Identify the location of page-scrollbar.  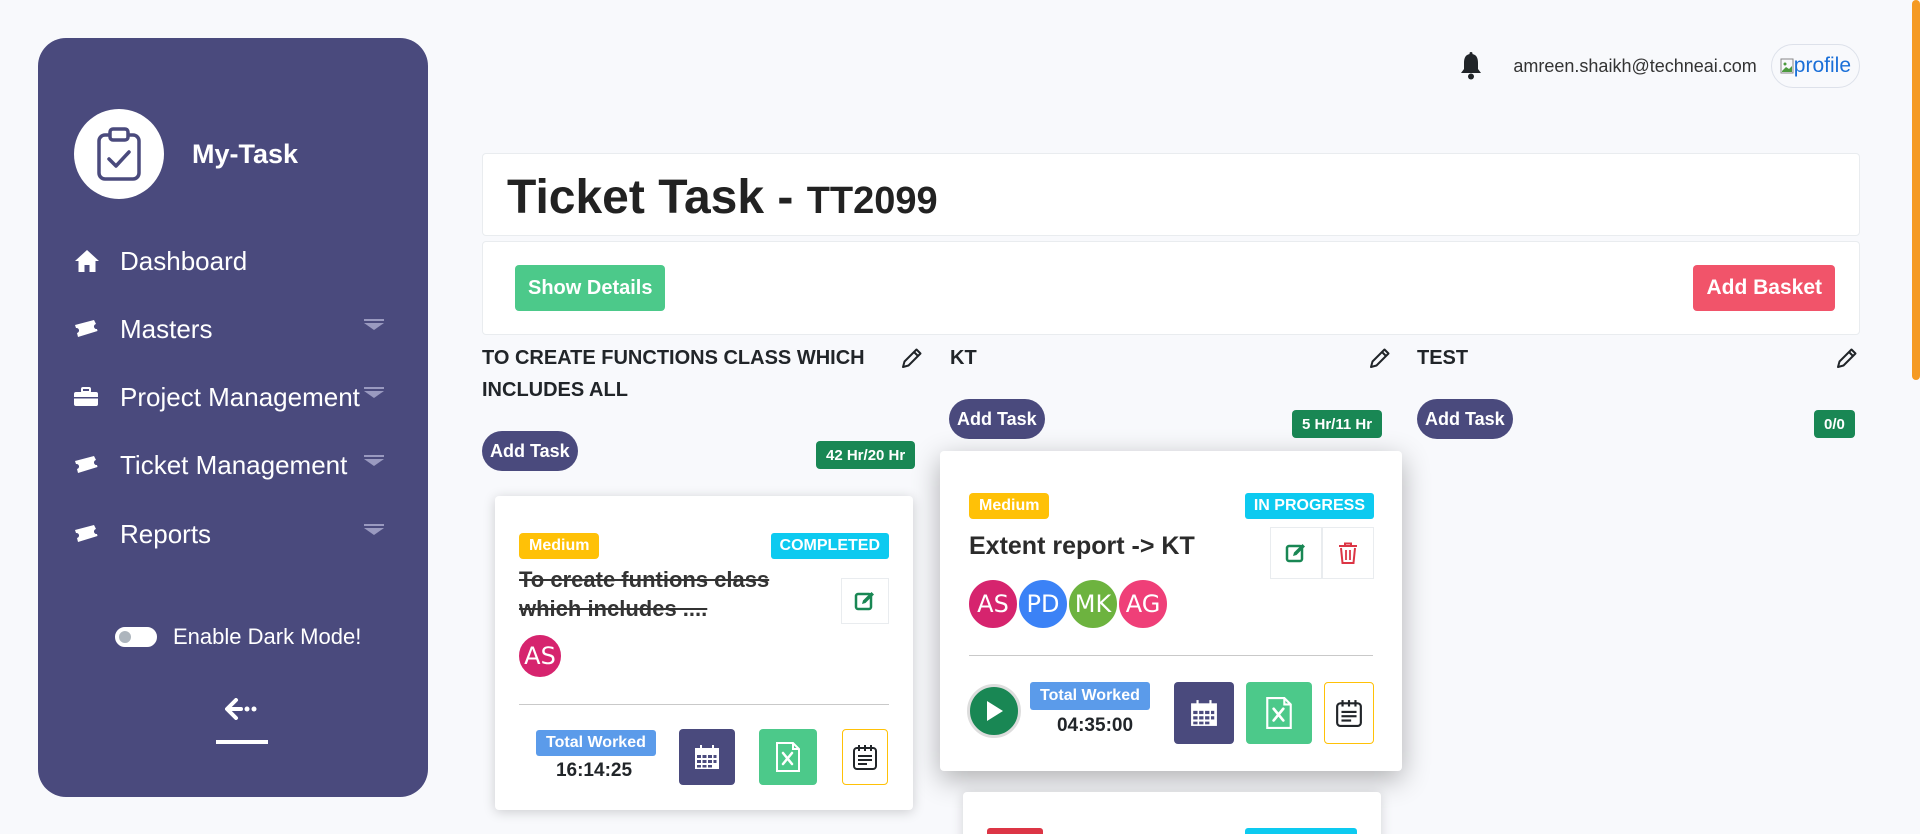
(1916, 190).